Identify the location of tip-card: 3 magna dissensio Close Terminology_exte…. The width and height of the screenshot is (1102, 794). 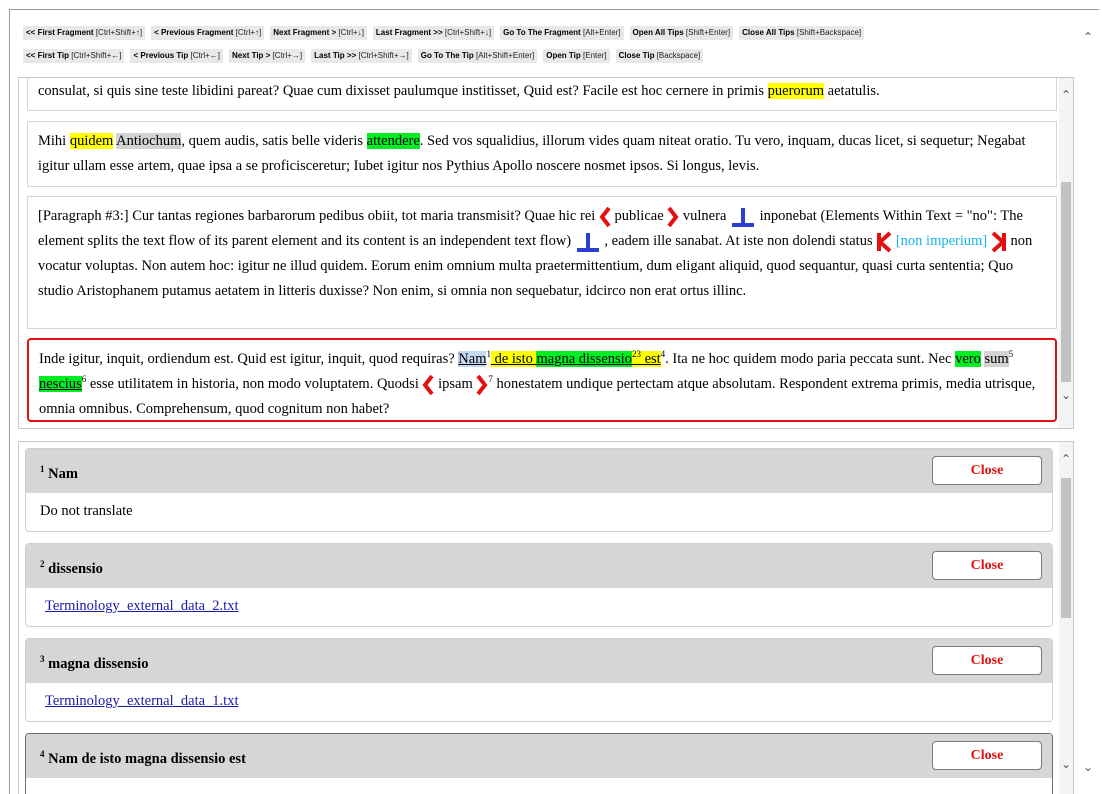
(539, 680).